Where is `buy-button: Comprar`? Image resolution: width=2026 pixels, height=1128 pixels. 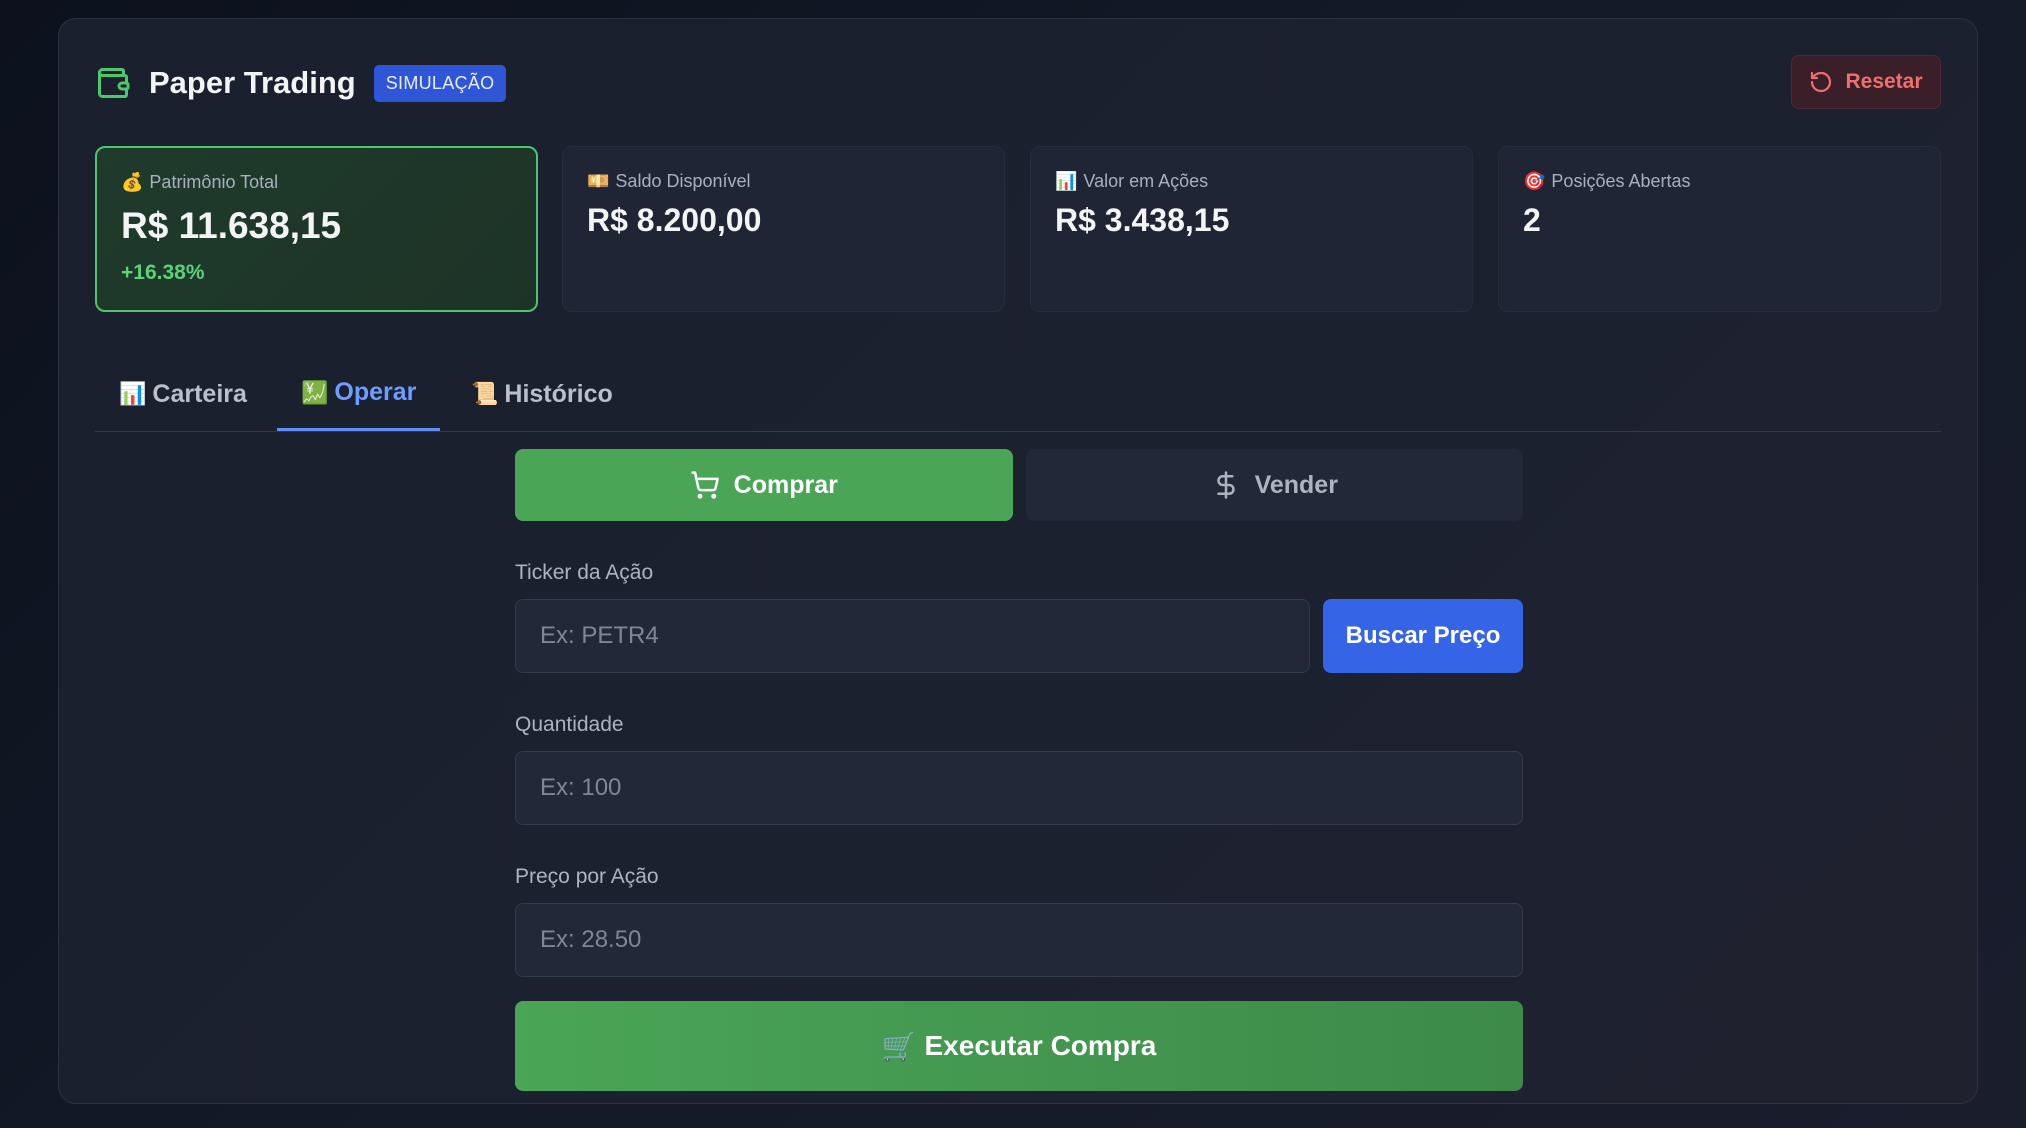
buy-button: Comprar is located at coordinates (764, 485).